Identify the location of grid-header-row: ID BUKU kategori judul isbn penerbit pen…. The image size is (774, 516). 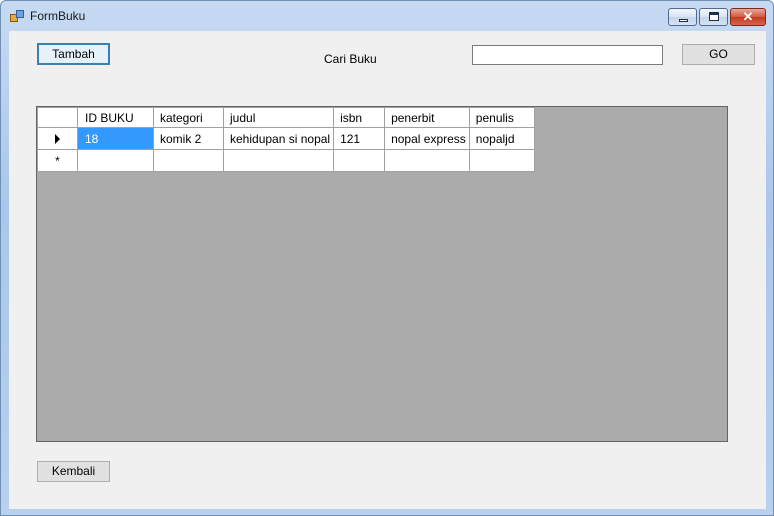
(286, 117).